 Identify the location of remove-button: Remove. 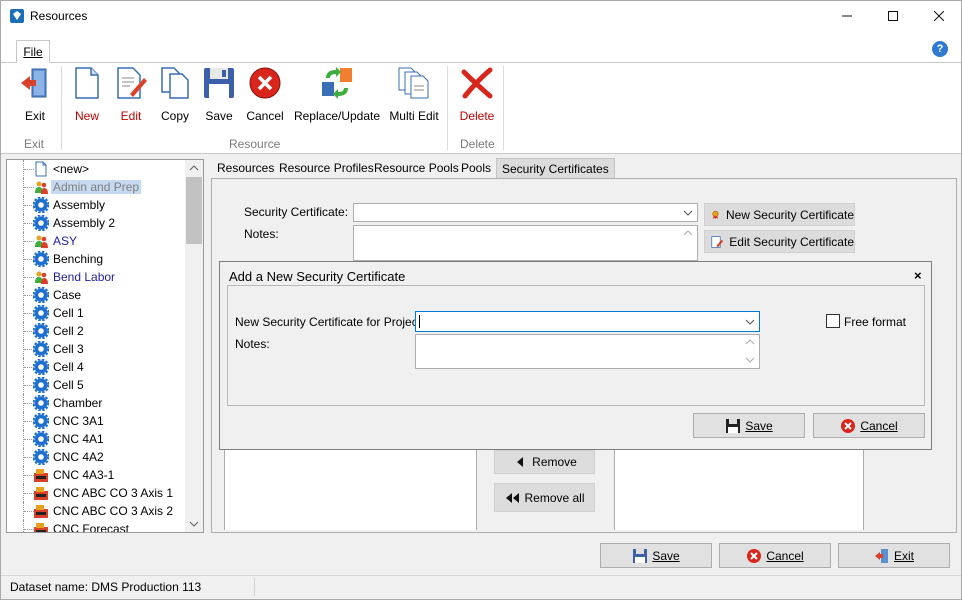
(544, 462).